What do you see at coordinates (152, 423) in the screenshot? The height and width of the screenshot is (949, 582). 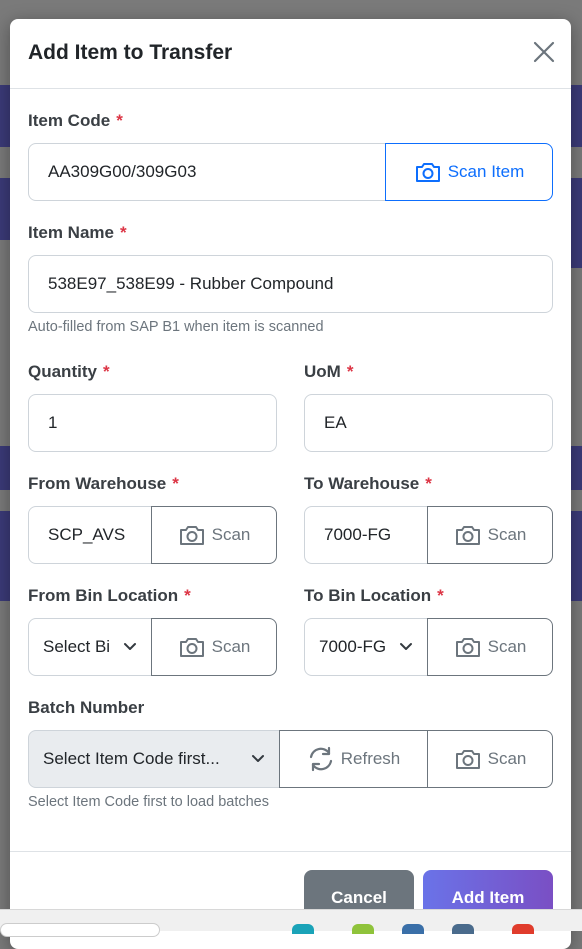 I see `quantity-input: 1` at bounding box center [152, 423].